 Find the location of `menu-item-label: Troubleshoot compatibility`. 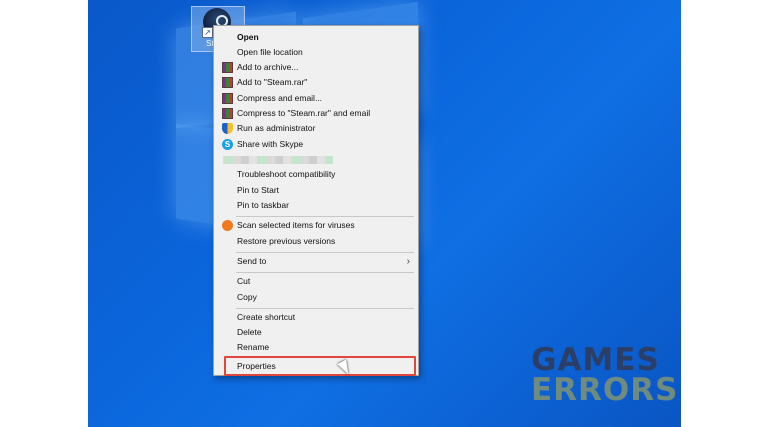

menu-item-label: Troubleshoot compatibility is located at coordinates (286, 174).